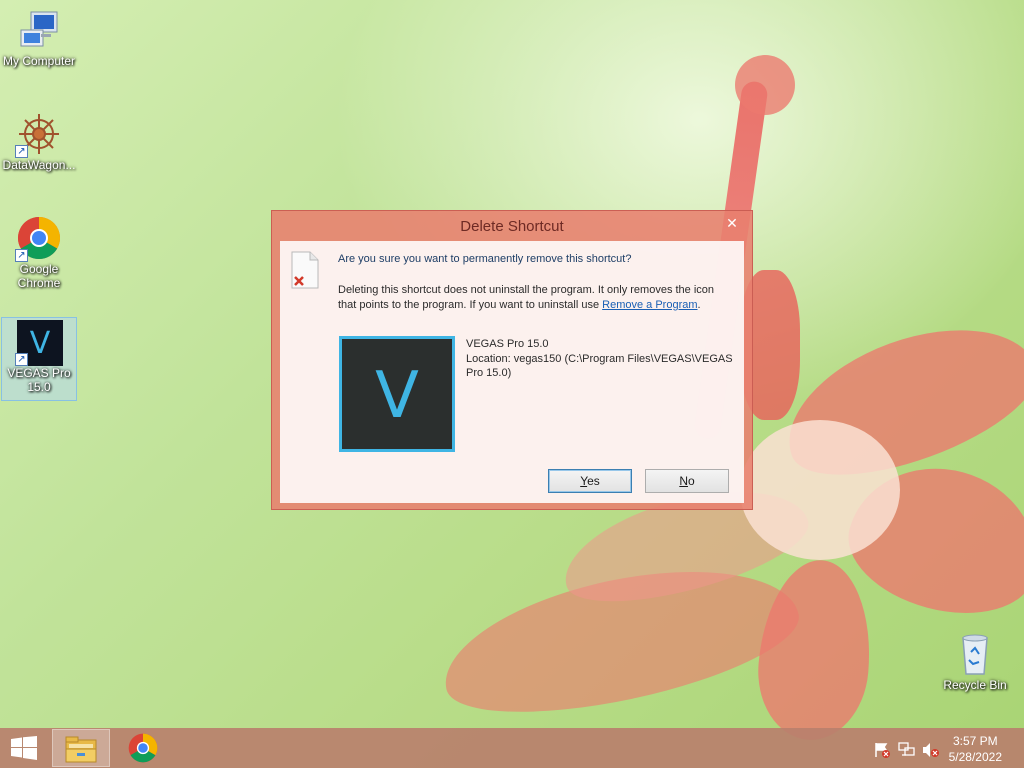 The image size is (1024, 768). What do you see at coordinates (975, 685) in the screenshot?
I see `desktop-icon-label: Recycle Bin` at bounding box center [975, 685].